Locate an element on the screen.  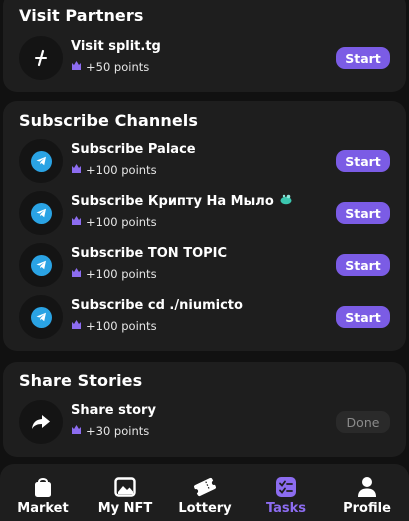
section-title: Visit Partners is located at coordinates (81, 15).